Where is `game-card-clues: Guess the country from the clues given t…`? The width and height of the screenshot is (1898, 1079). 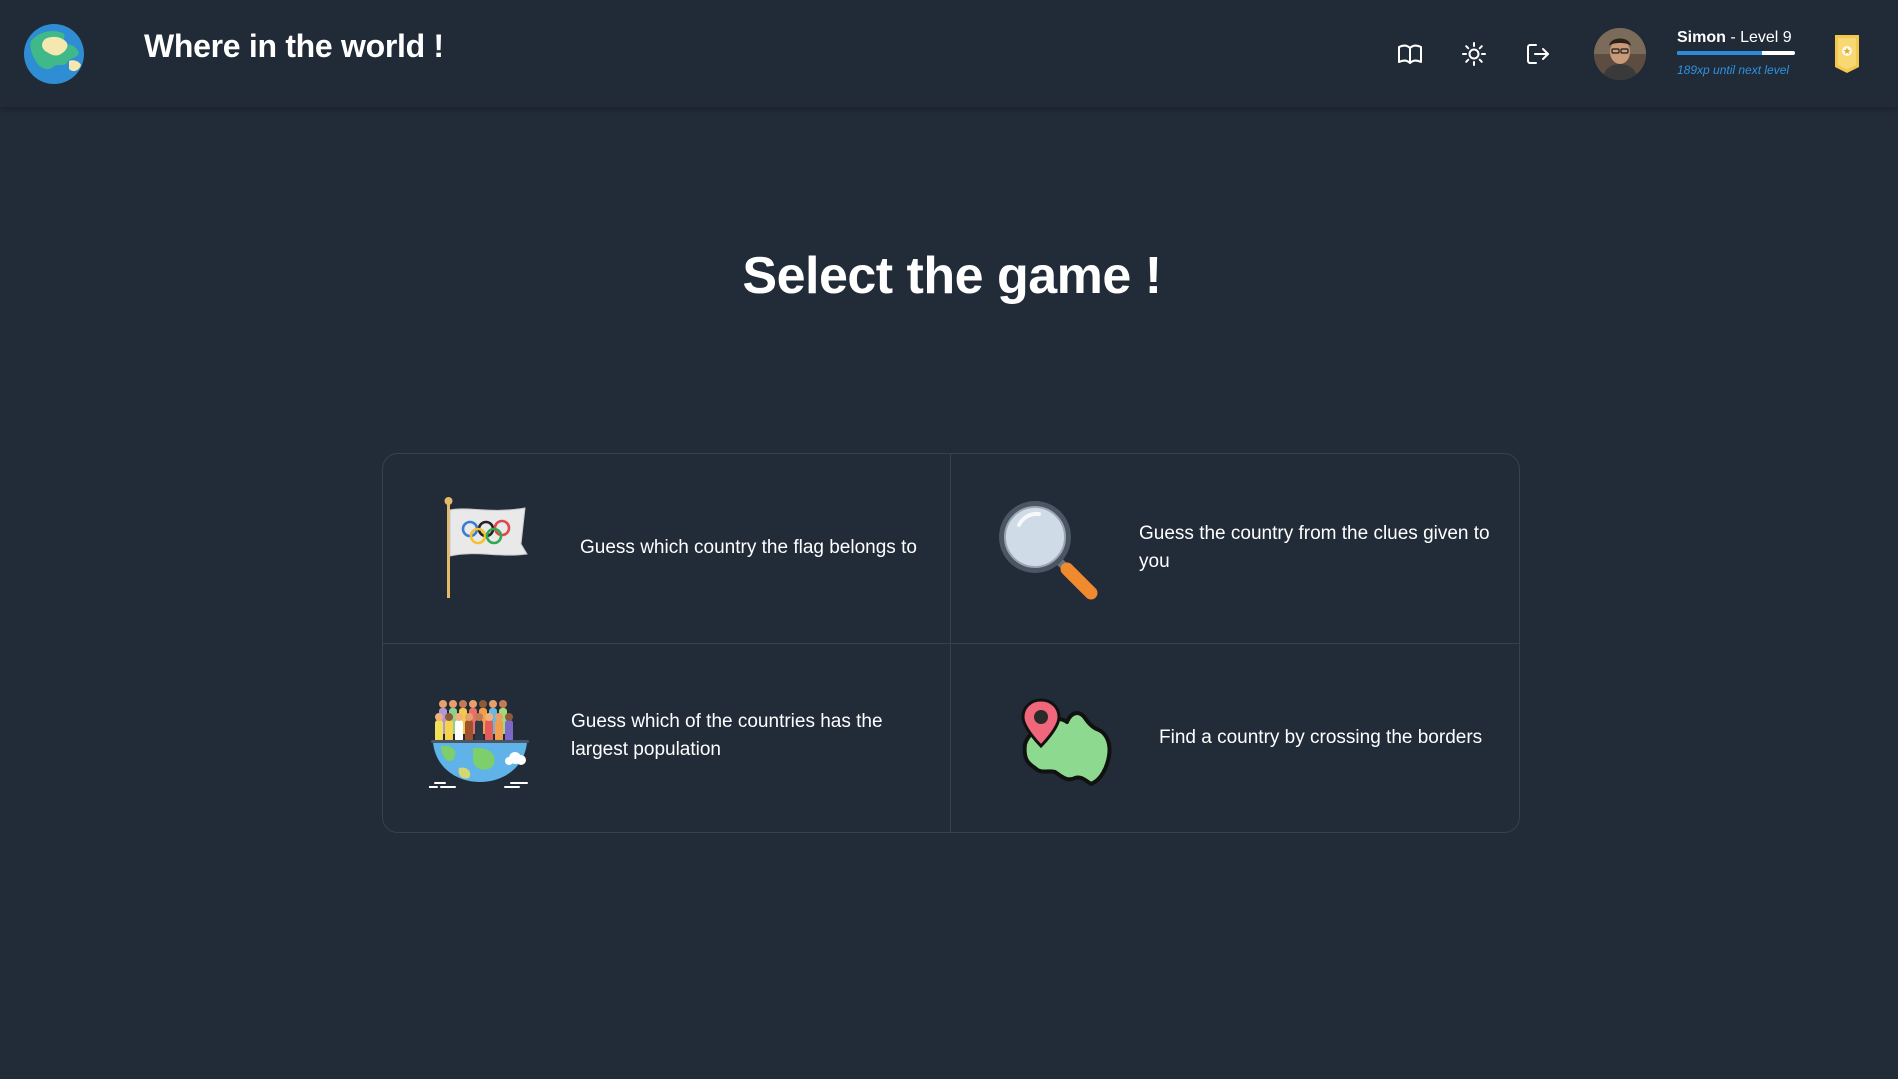 game-card-clues: Guess the country from the clues given t… is located at coordinates (1235, 549).